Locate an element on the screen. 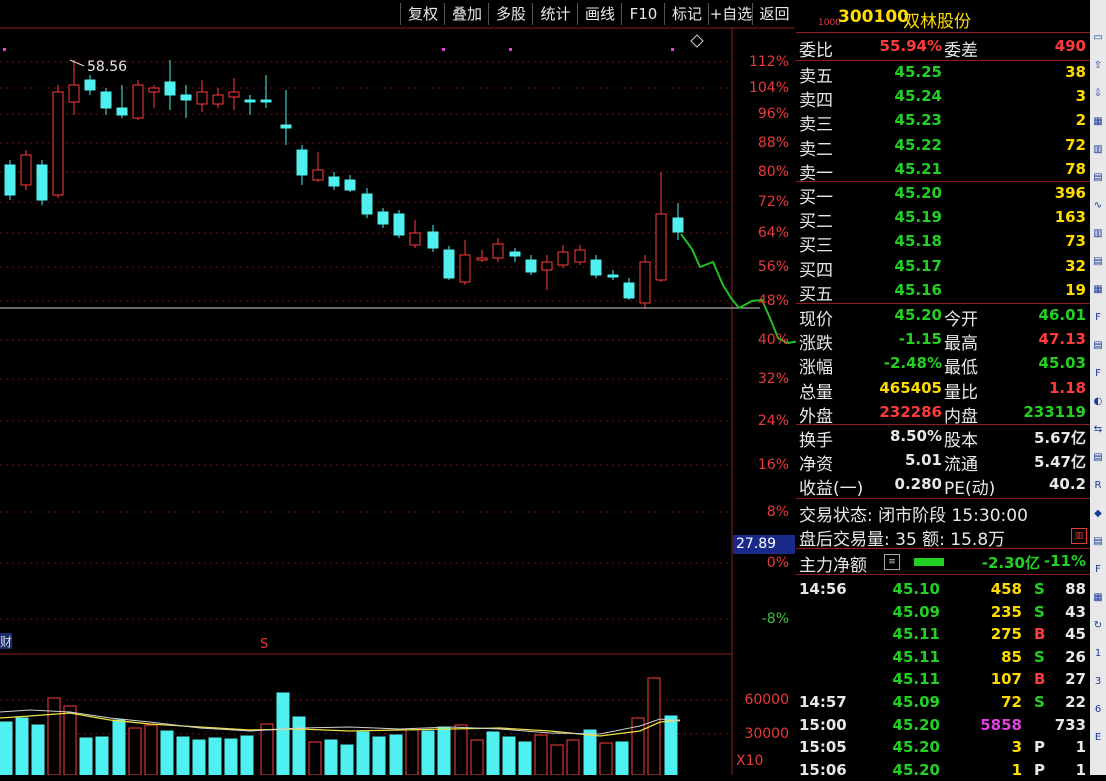 The width and height of the screenshot is (1106, 781). side-tool-icon: 1 is located at coordinates (1098, 654).